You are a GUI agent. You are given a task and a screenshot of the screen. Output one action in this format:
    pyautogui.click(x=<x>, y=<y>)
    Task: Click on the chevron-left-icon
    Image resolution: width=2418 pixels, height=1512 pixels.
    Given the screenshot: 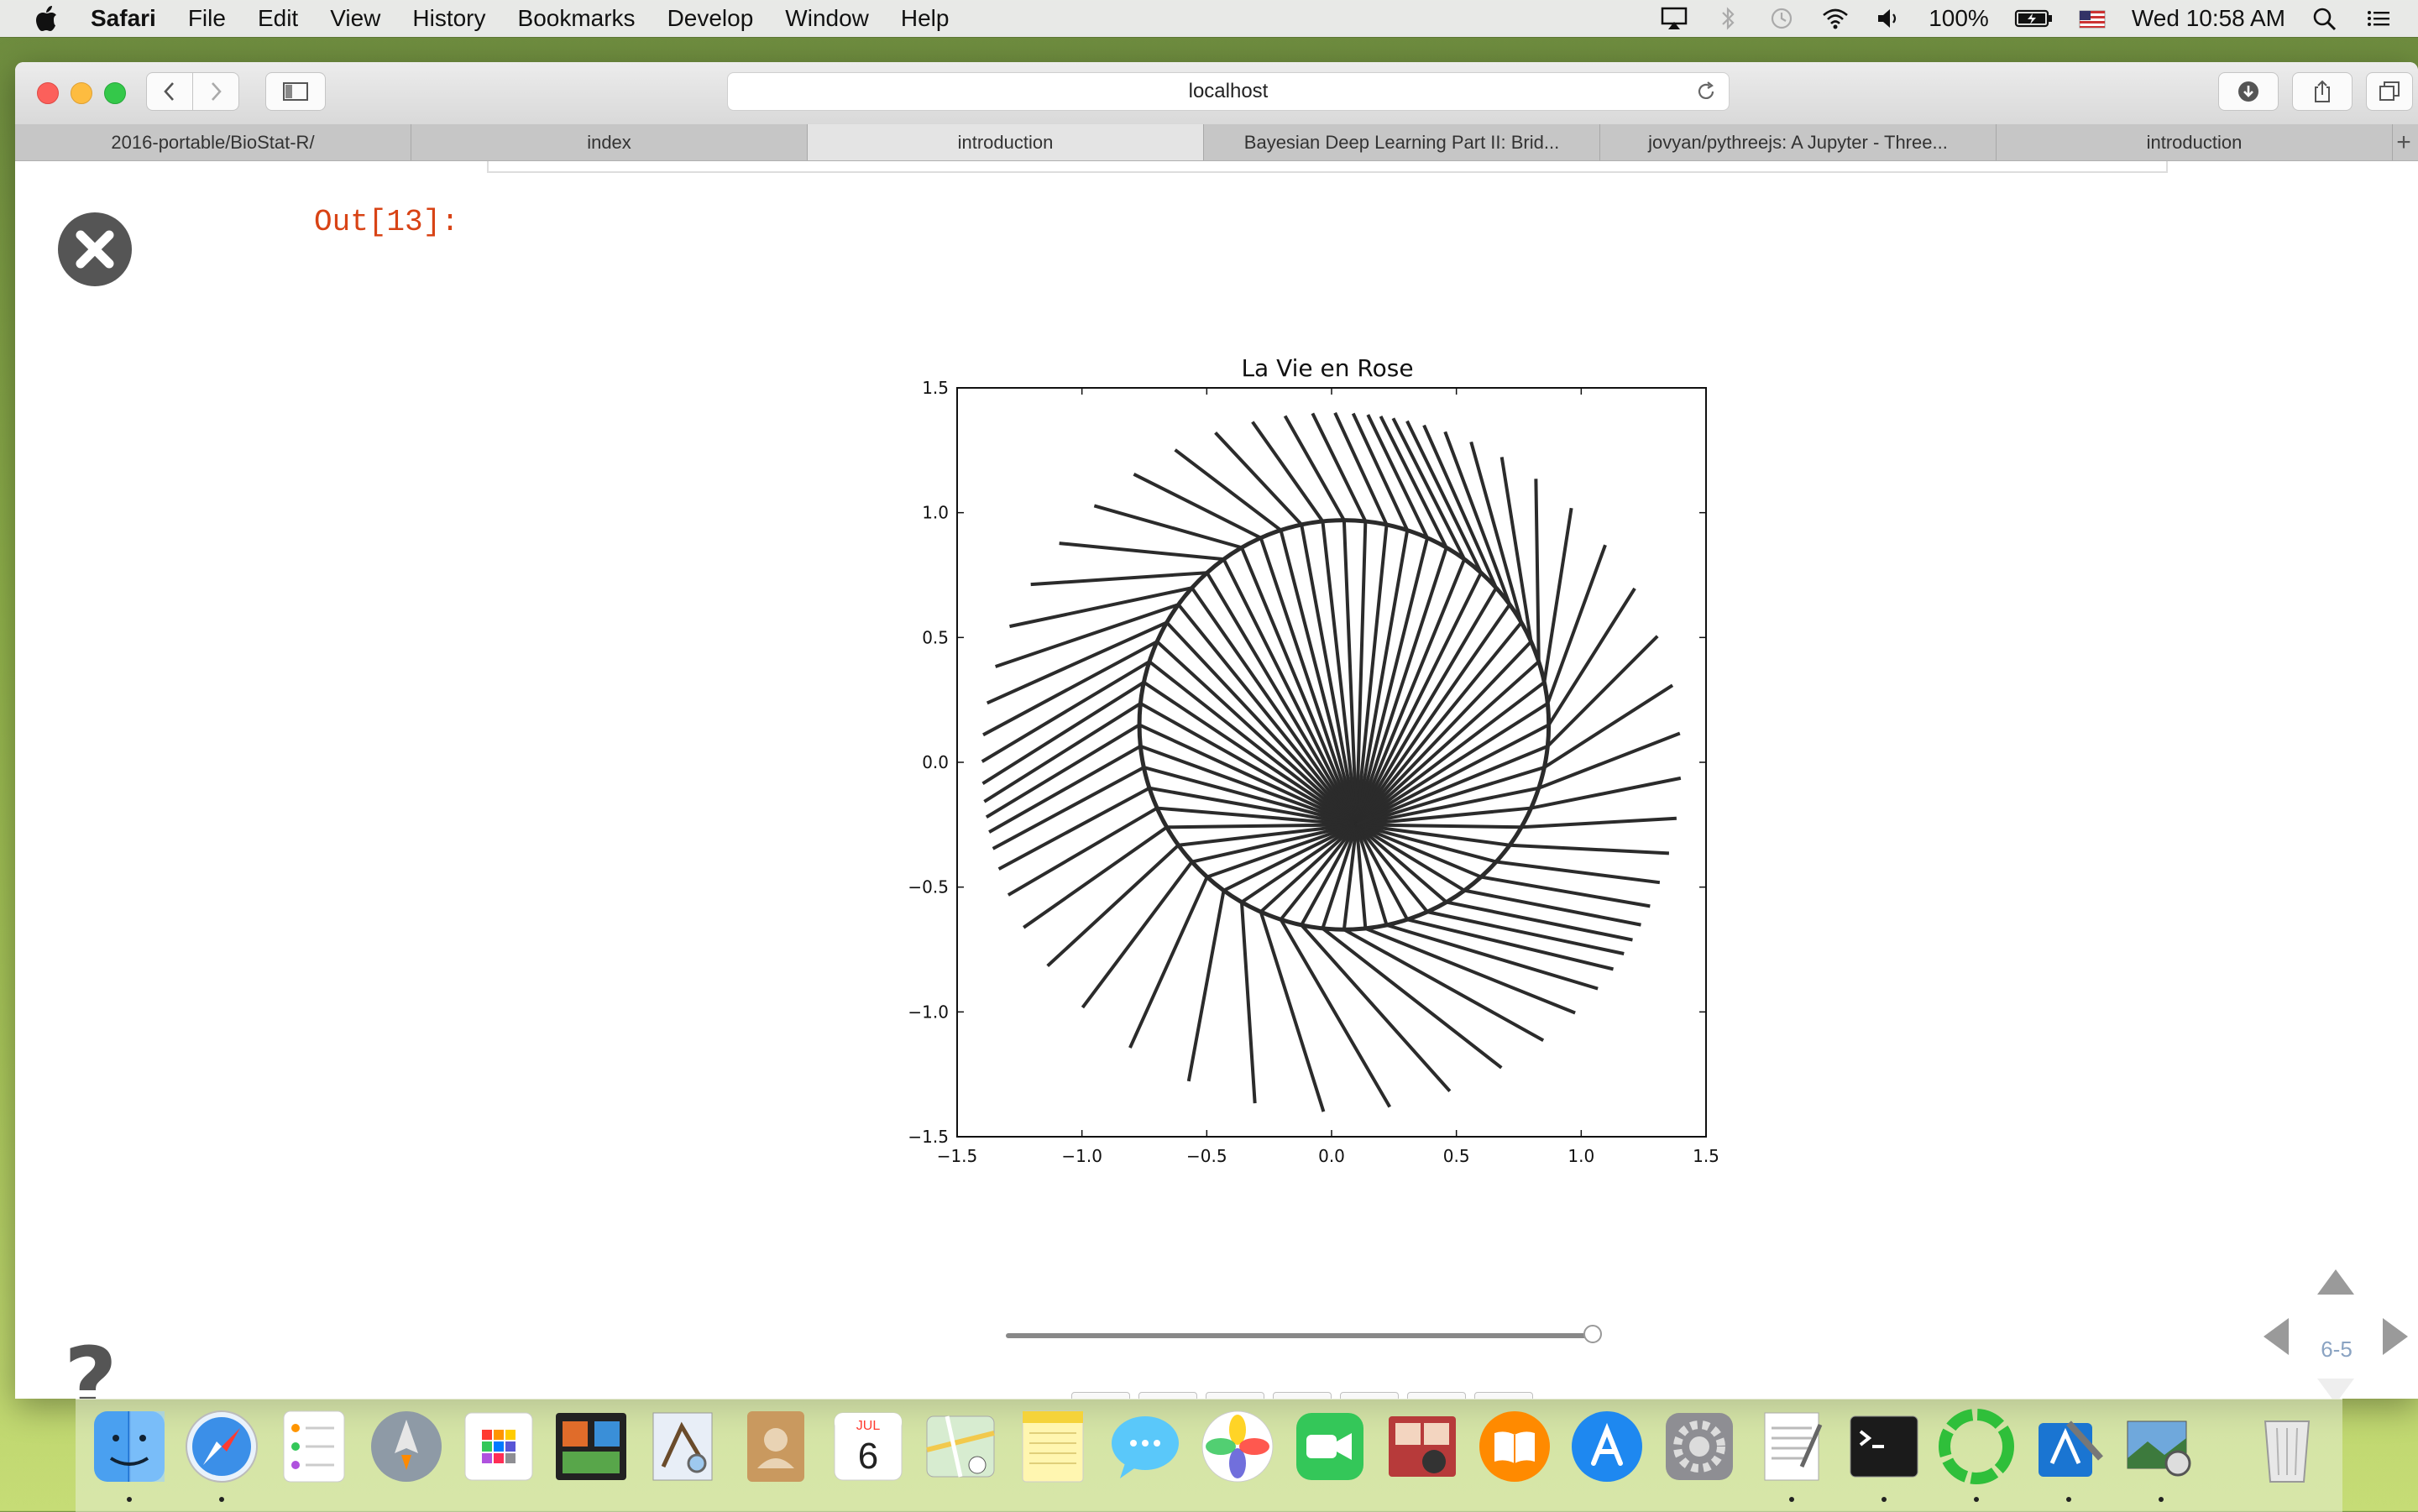 What is the action you would take?
    pyautogui.click(x=169, y=91)
    